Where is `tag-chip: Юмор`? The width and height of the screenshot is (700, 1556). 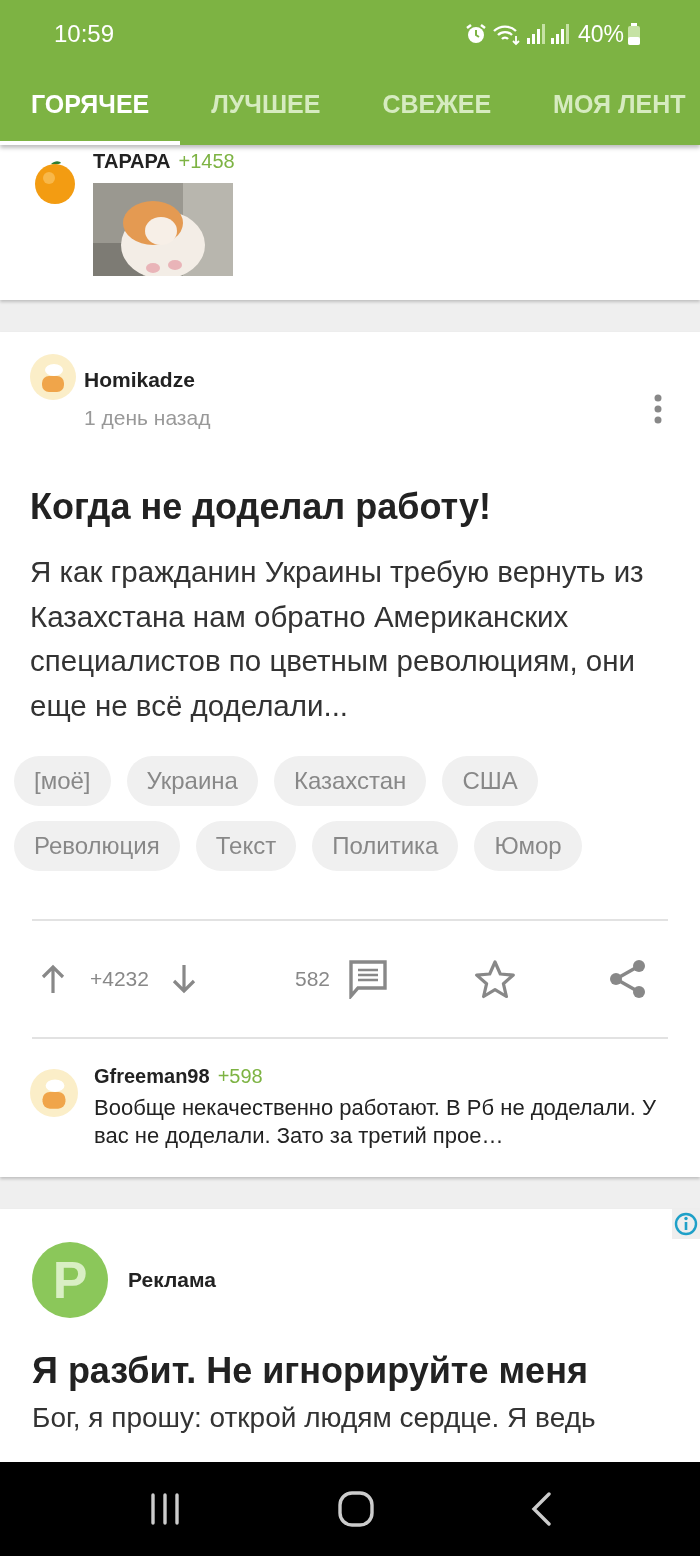
tag-chip: Юмор is located at coordinates (528, 846).